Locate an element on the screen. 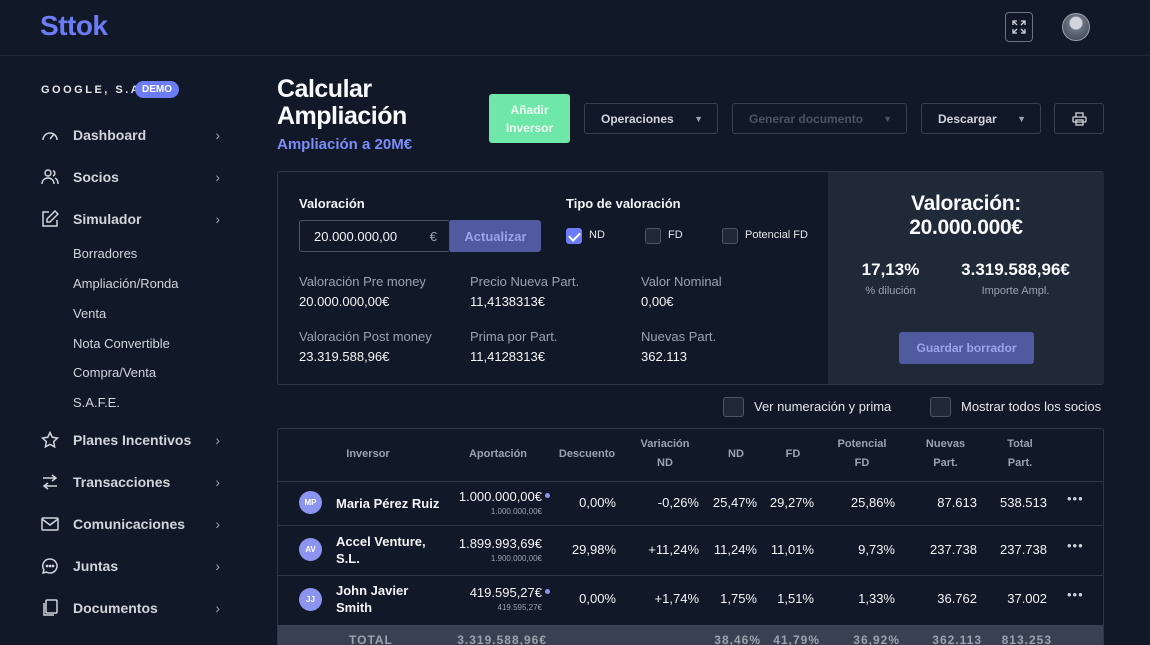 The height and width of the screenshot is (645, 1150). metric-label: Valoración Pre money is located at coordinates (362, 281).